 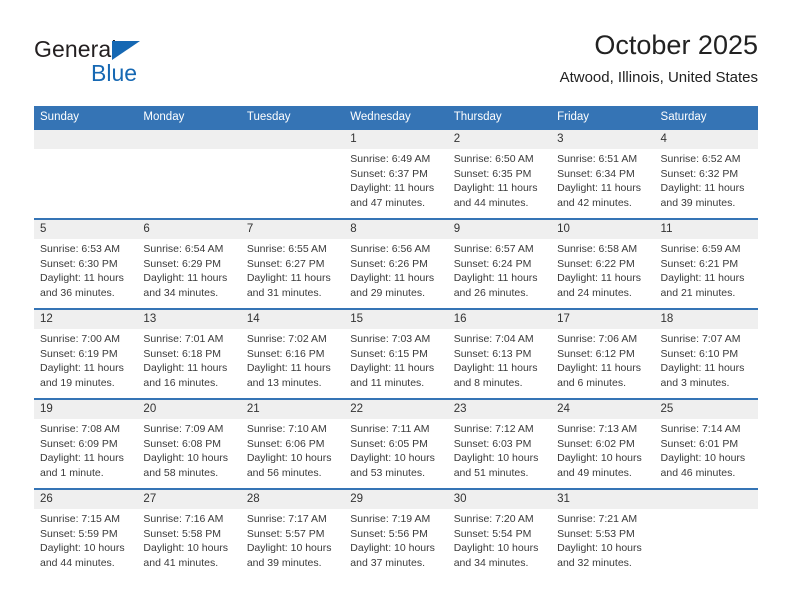 I want to click on sunset-time: Sunset: 6:09 PM, so click(x=79, y=443).